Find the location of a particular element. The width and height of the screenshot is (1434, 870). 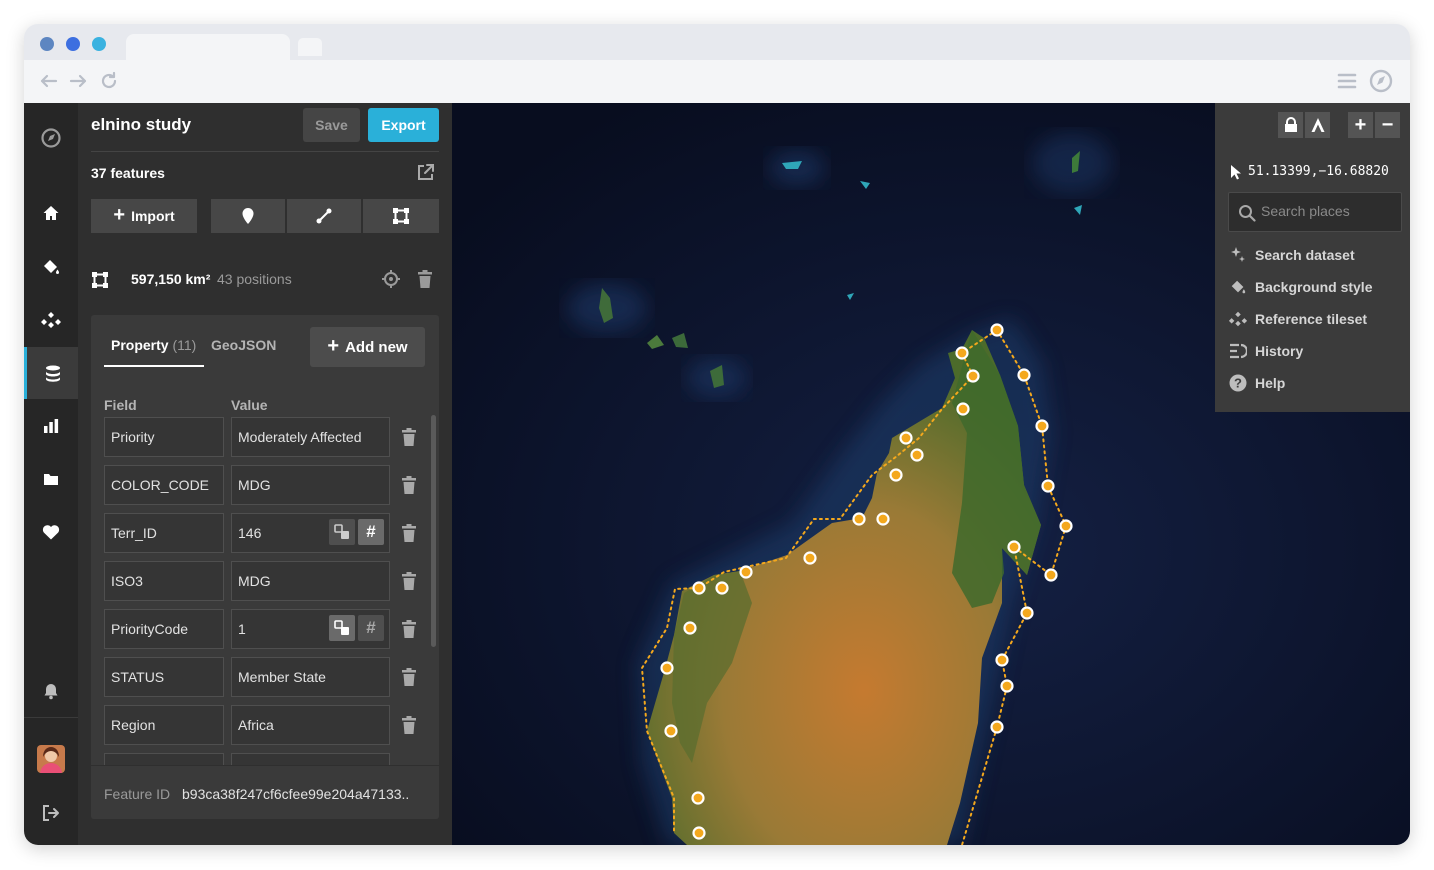

property-row: STATUS Member State is located at coordinates (264, 677).